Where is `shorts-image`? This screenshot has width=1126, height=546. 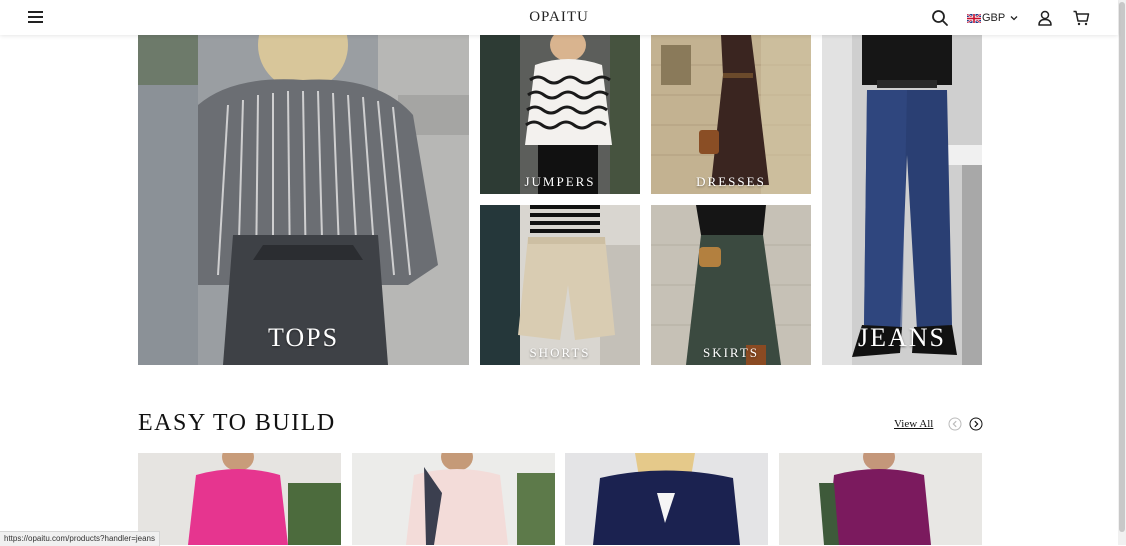 shorts-image is located at coordinates (560, 285).